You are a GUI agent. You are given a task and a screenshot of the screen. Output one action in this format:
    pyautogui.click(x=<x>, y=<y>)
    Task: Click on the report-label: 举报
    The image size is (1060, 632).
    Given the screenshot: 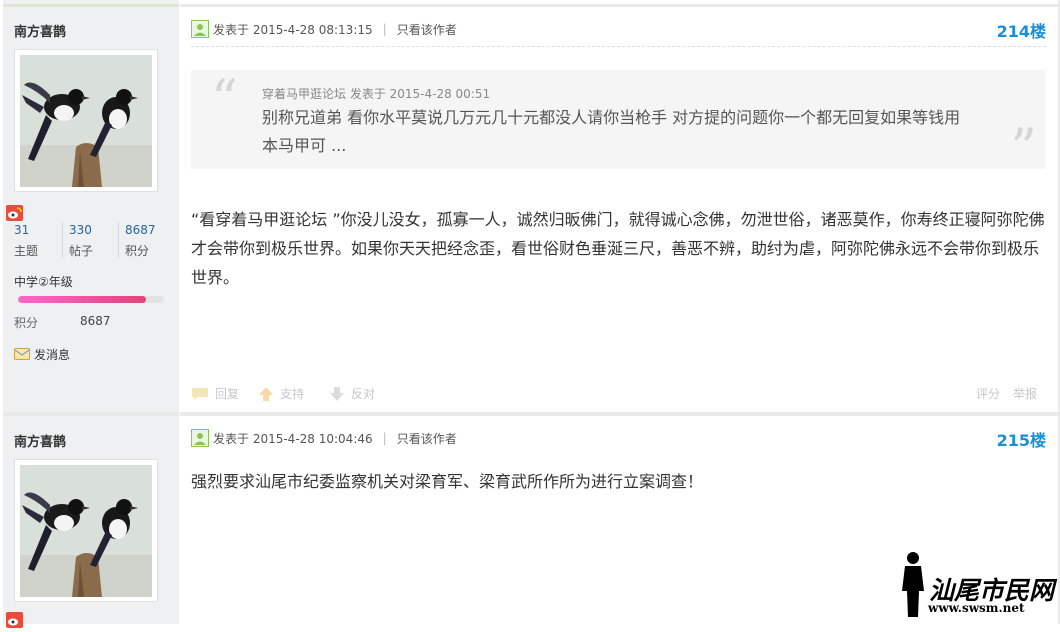 What is the action you would take?
    pyautogui.click(x=1025, y=394)
    